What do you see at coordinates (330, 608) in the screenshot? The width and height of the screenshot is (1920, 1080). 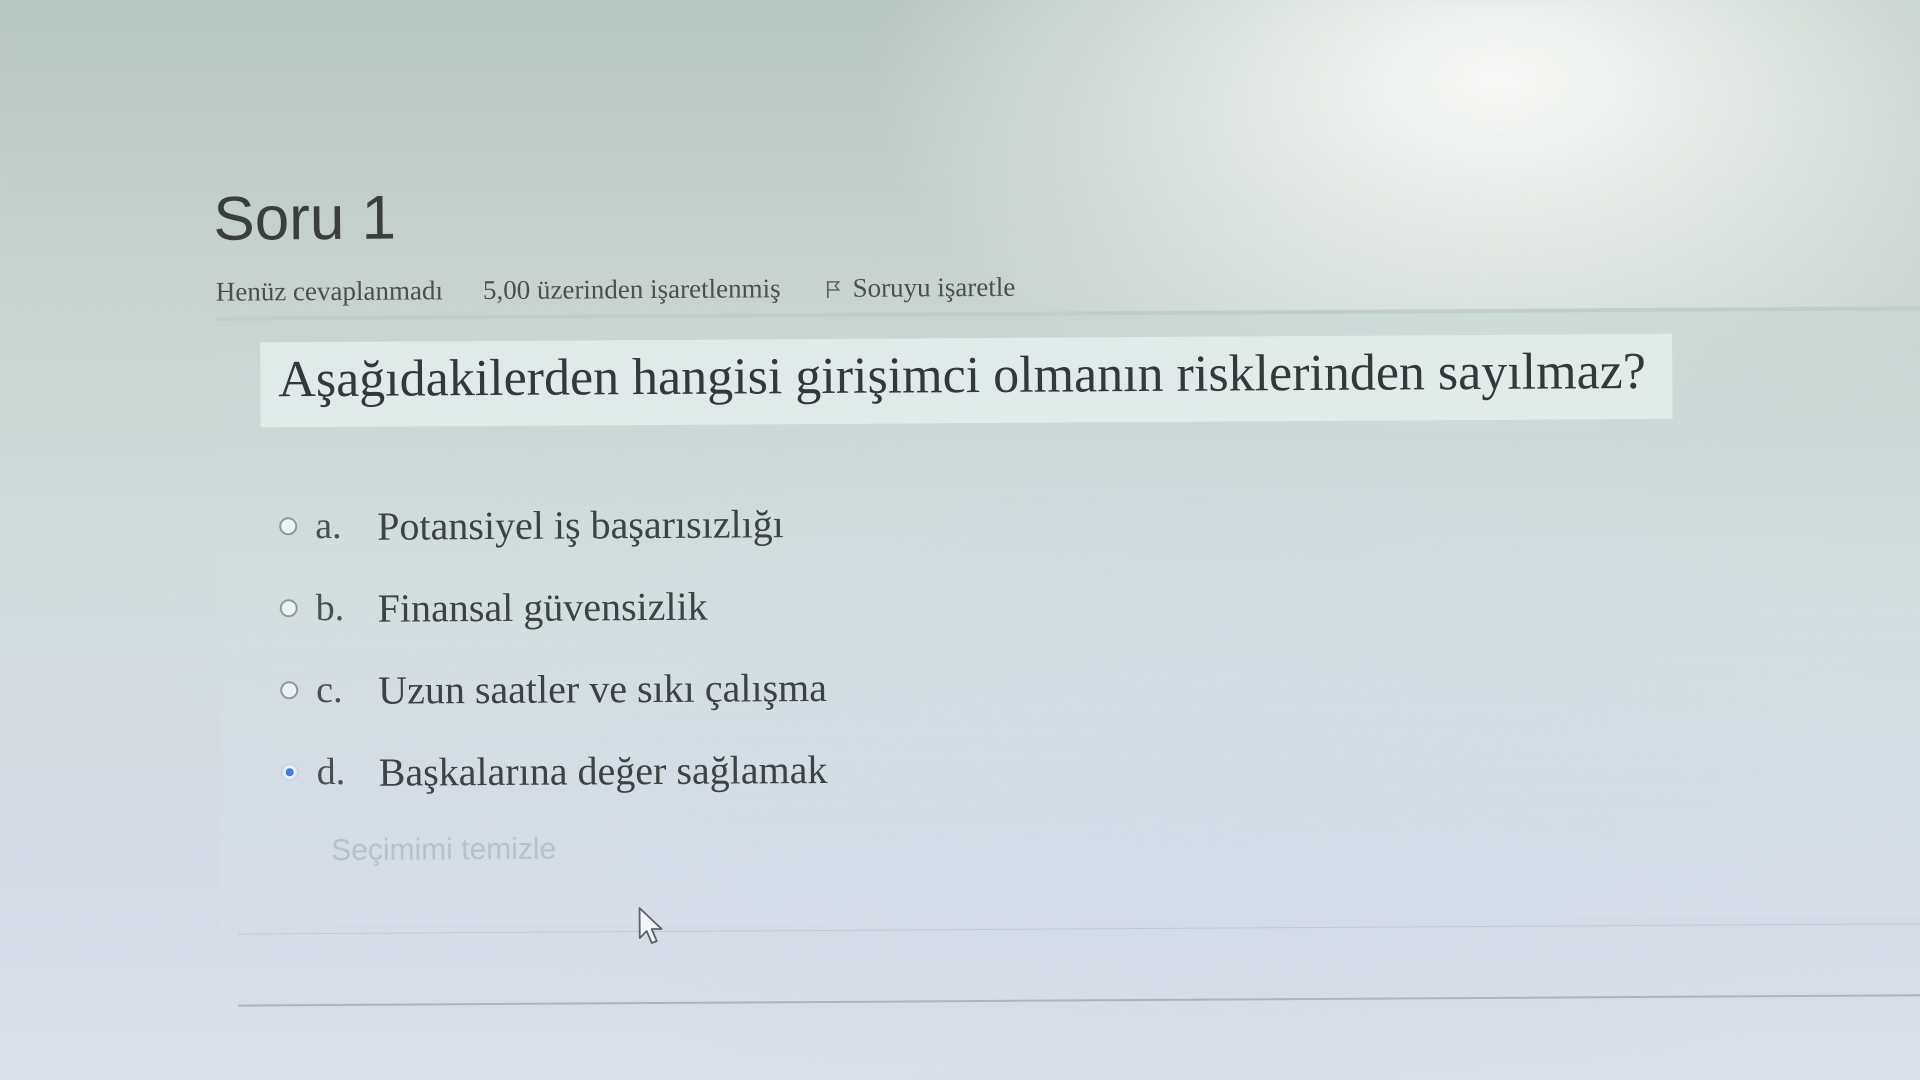 I see `answer-letter: b.` at bounding box center [330, 608].